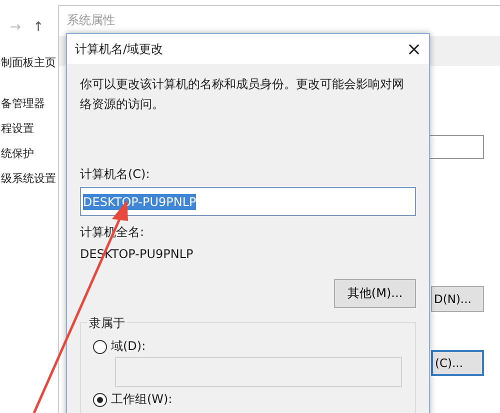  What do you see at coordinates (258, 372) in the screenshot?
I see `domain-field` at bounding box center [258, 372].